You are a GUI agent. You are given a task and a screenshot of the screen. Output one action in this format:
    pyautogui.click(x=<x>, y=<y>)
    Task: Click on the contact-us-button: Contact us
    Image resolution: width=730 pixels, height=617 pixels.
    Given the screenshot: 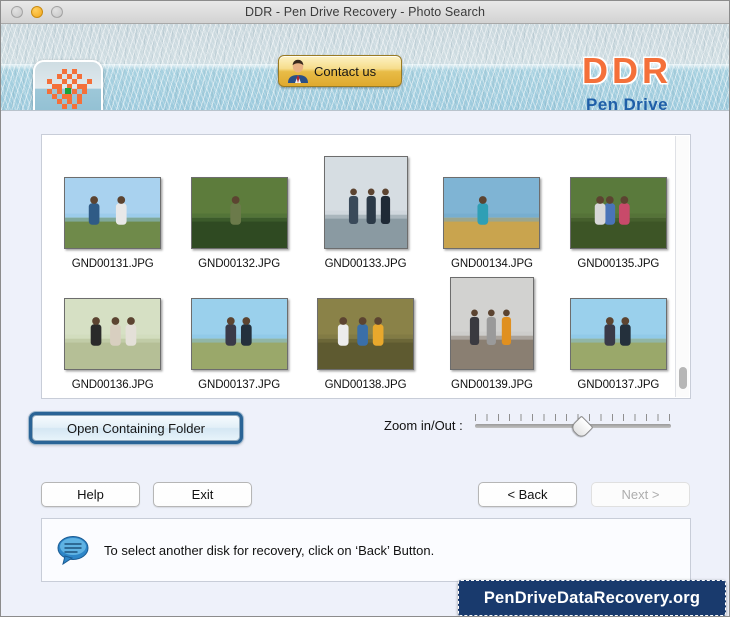 What is the action you would take?
    pyautogui.click(x=340, y=71)
    